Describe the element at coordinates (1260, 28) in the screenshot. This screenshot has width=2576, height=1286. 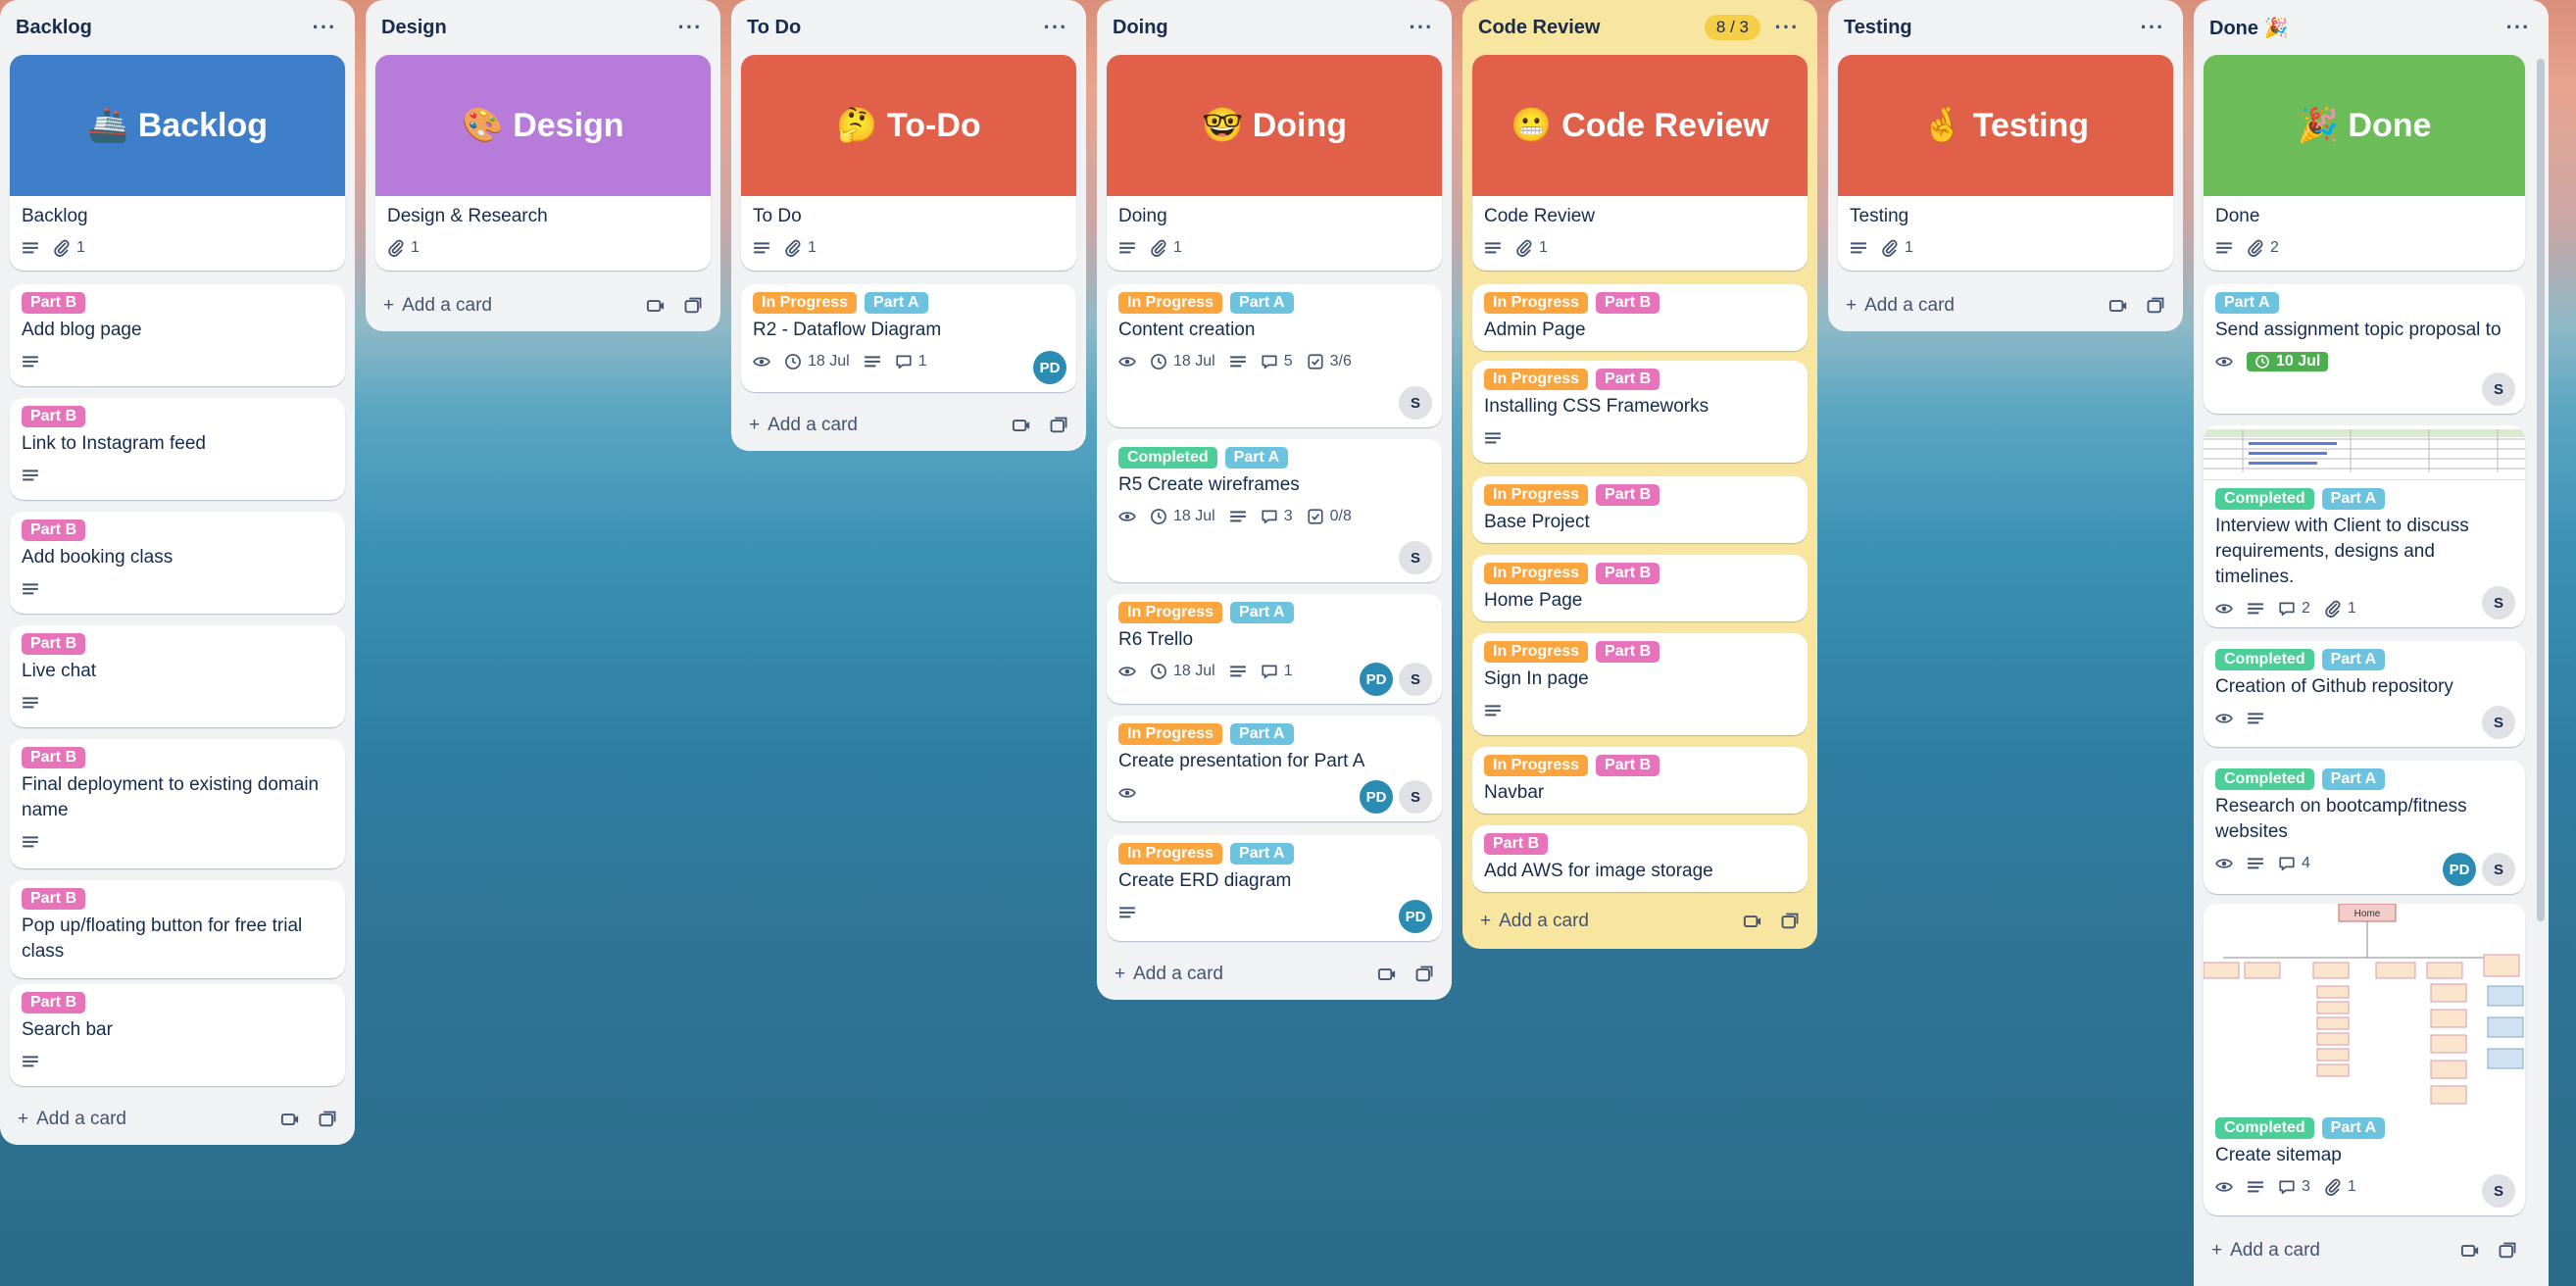
I see `list-title: Doing` at that location.